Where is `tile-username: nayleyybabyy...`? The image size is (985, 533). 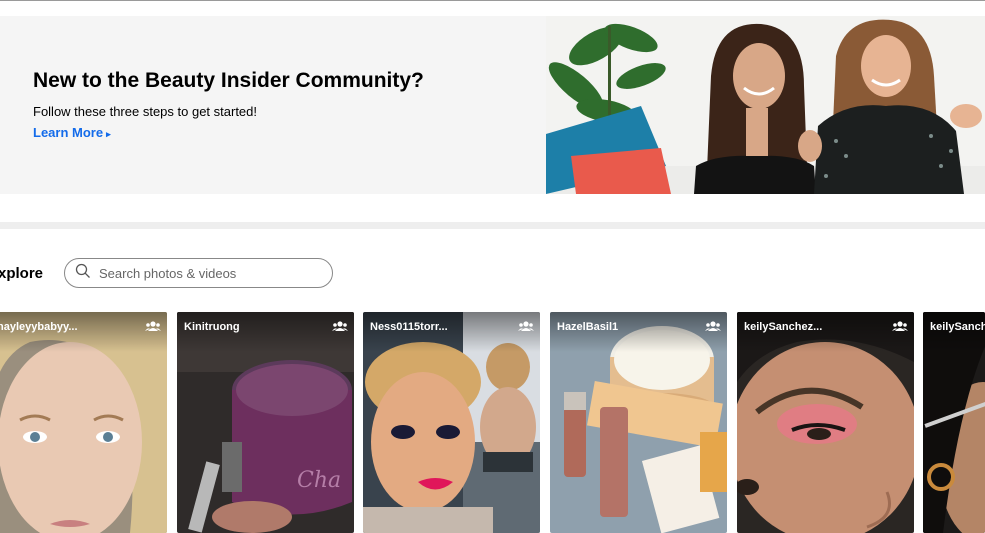 tile-username: nayleyybabyy... is located at coordinates (39, 327).